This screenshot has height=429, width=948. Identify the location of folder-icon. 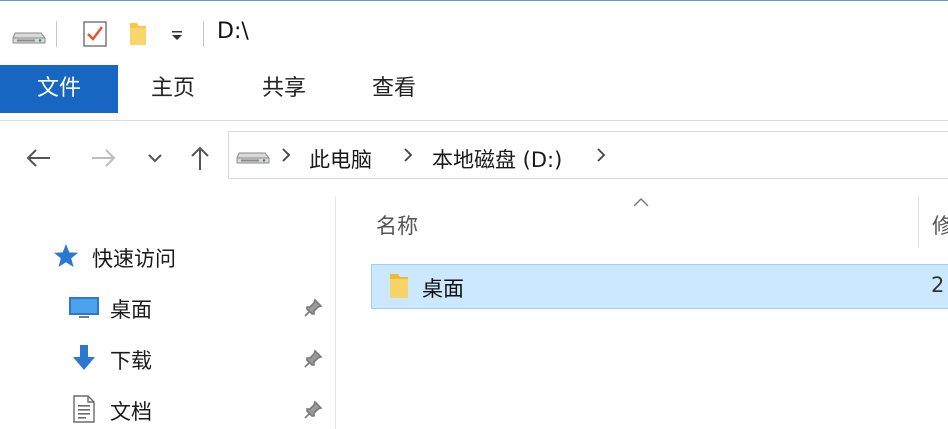
(399, 286).